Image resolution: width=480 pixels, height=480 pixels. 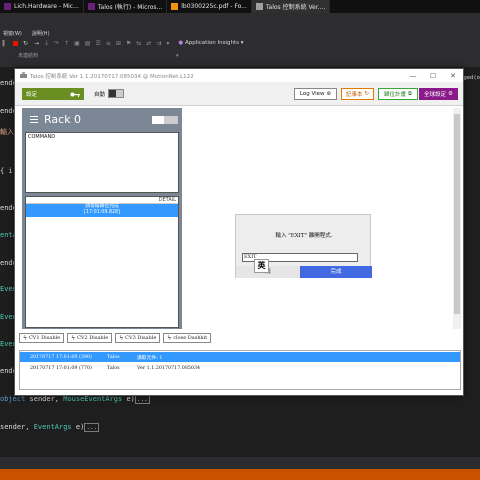 I want to click on ime-mode-indicator: 英, so click(x=261, y=266).